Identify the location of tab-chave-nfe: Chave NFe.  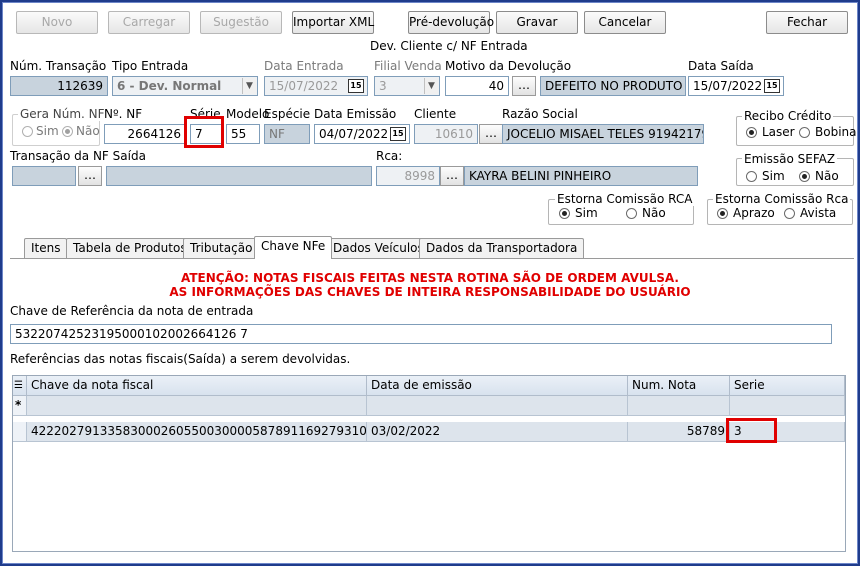
(293, 247).